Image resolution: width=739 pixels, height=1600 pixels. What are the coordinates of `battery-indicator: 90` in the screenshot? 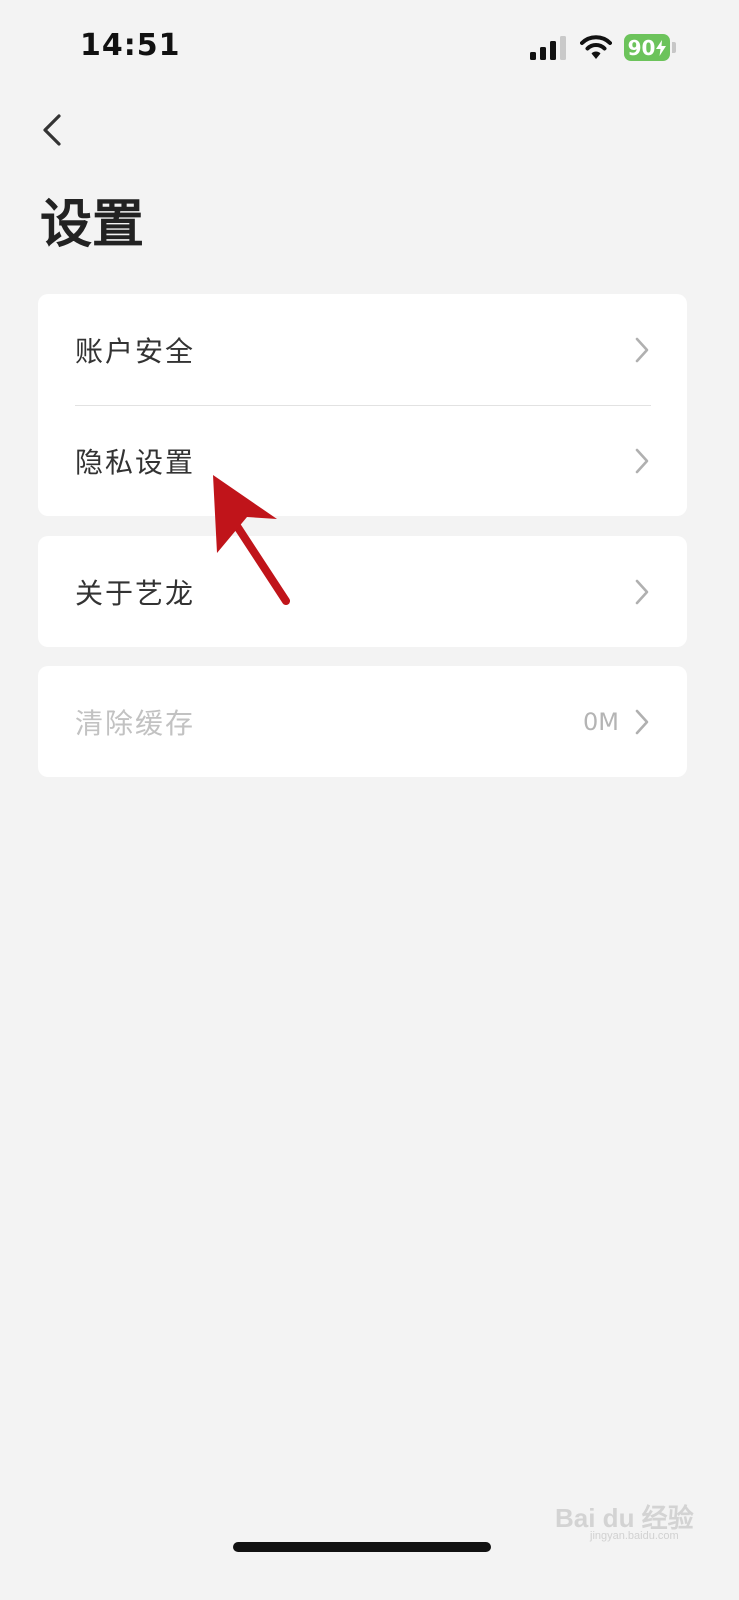 It's located at (647, 47).